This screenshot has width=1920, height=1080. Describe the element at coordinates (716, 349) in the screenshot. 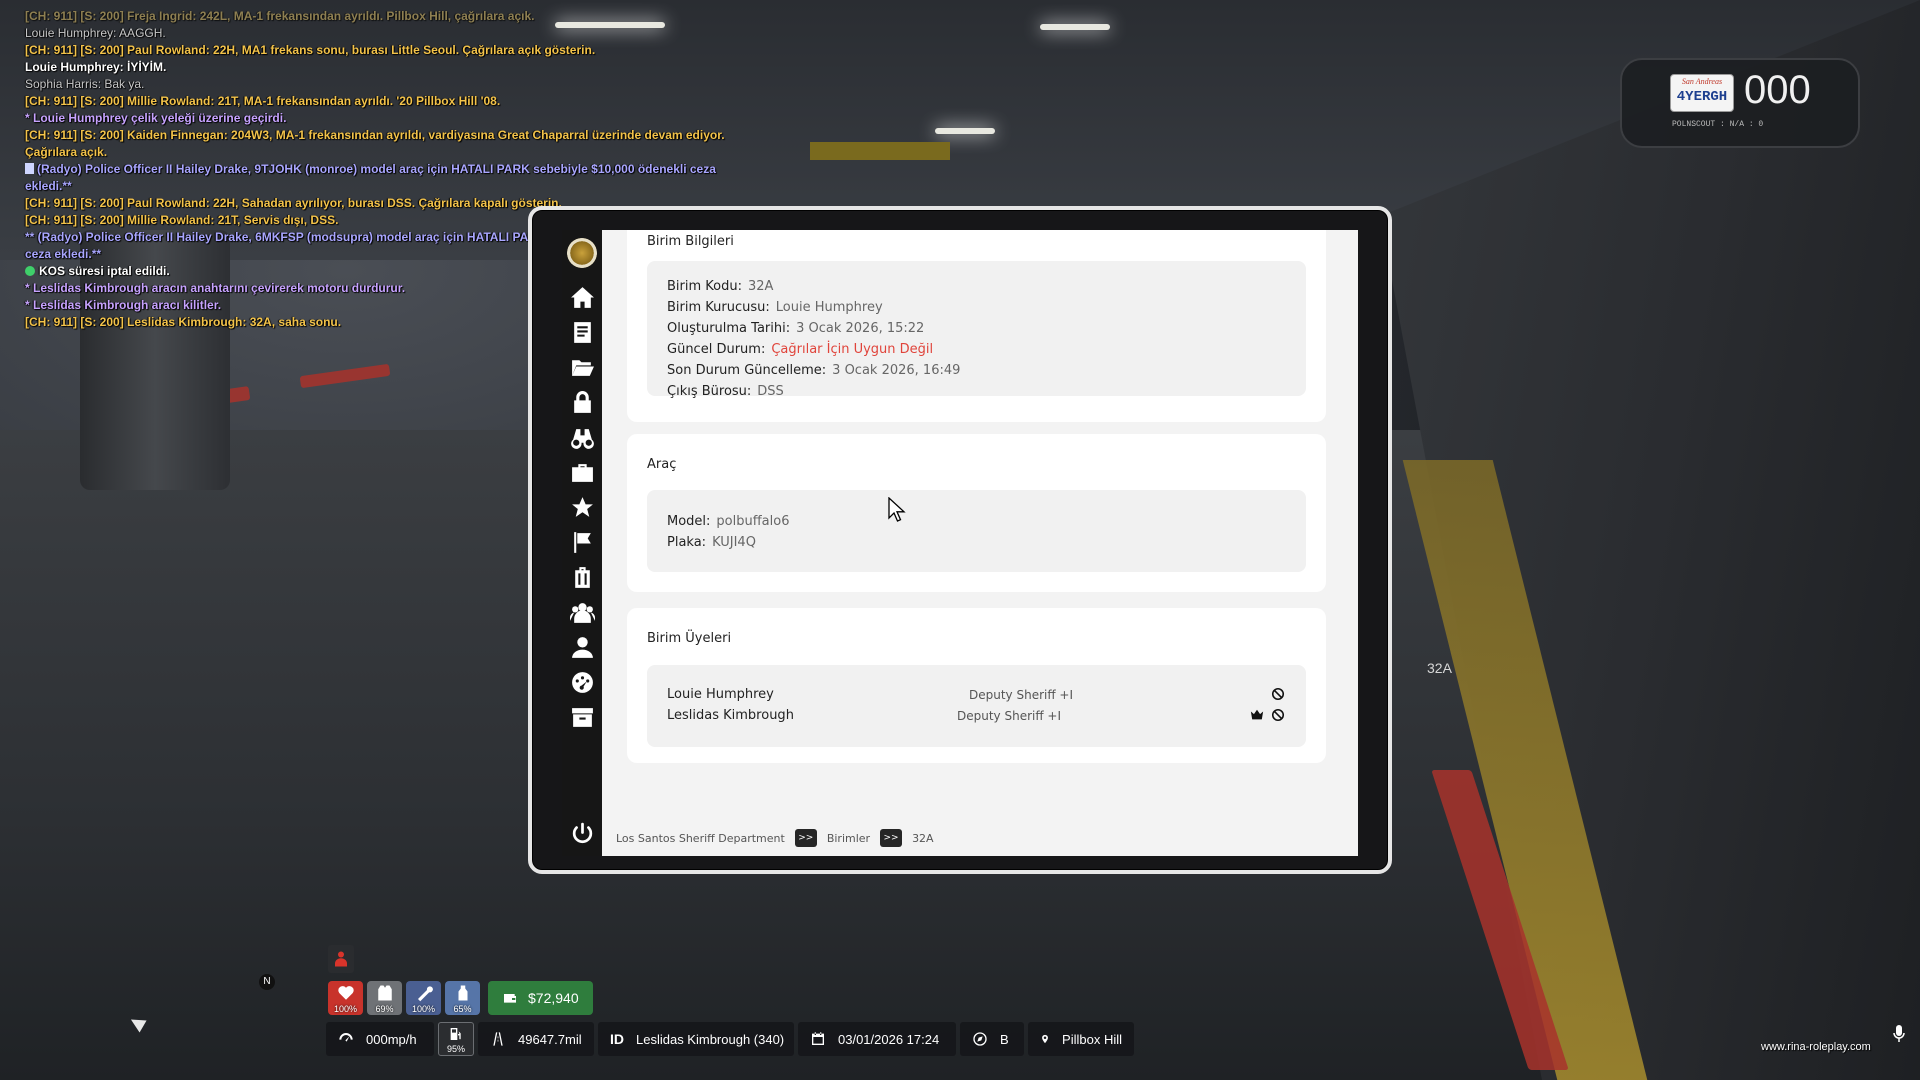

I see `field-label: Güncel Durum:` at that location.